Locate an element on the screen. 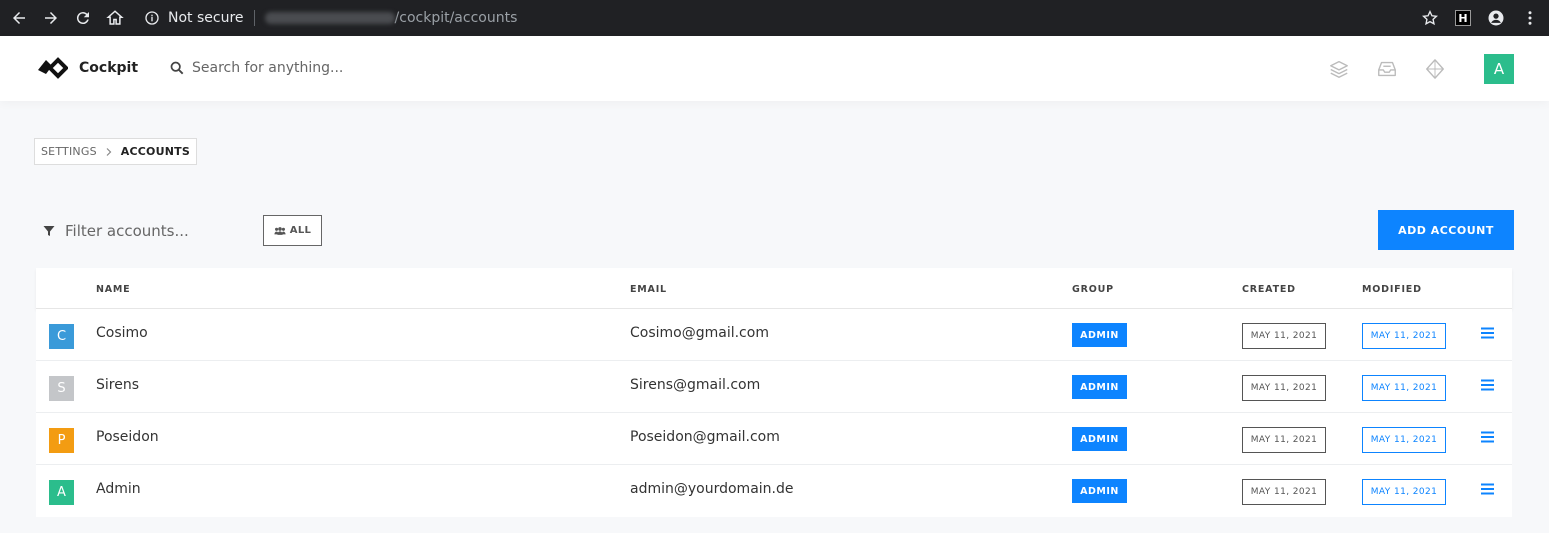 This screenshot has width=1549, height=533. account-email: Sirens@gmail.com is located at coordinates (695, 385).